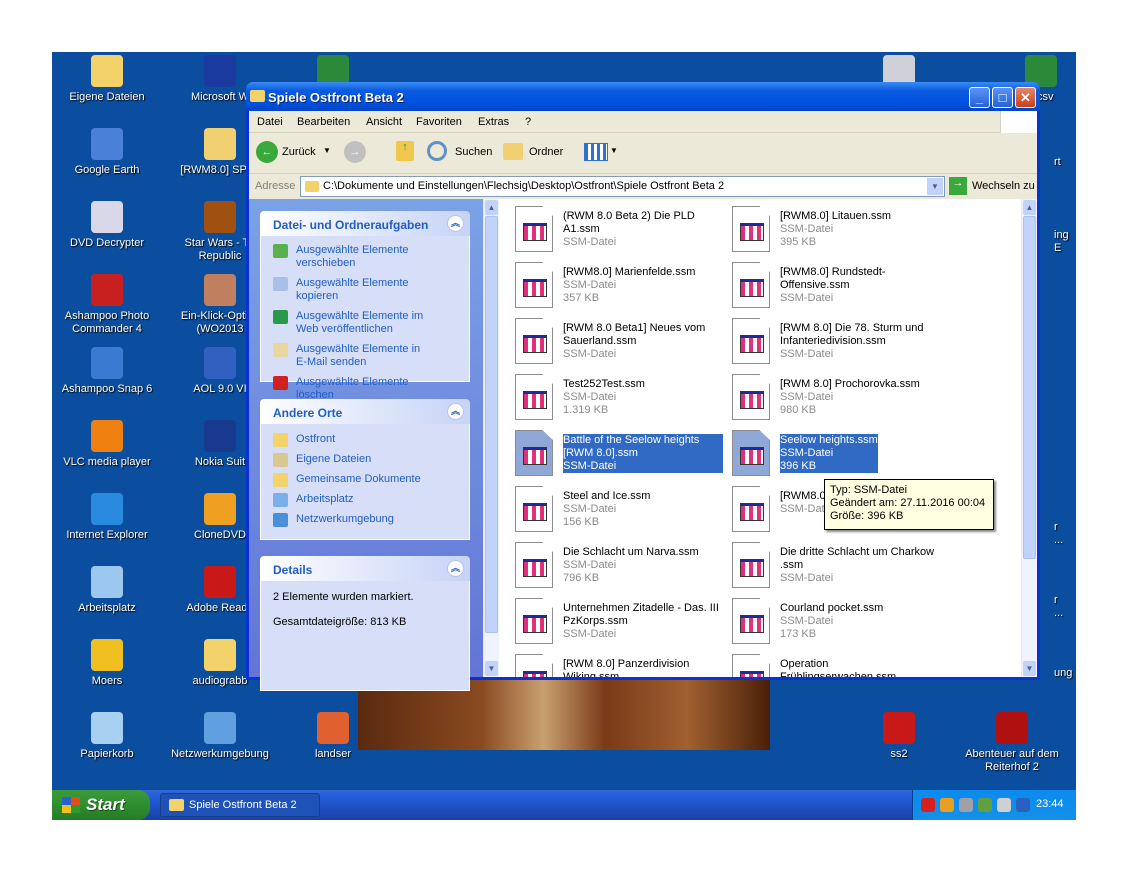  I want to click on maximize-button: □, so click(1002, 97).